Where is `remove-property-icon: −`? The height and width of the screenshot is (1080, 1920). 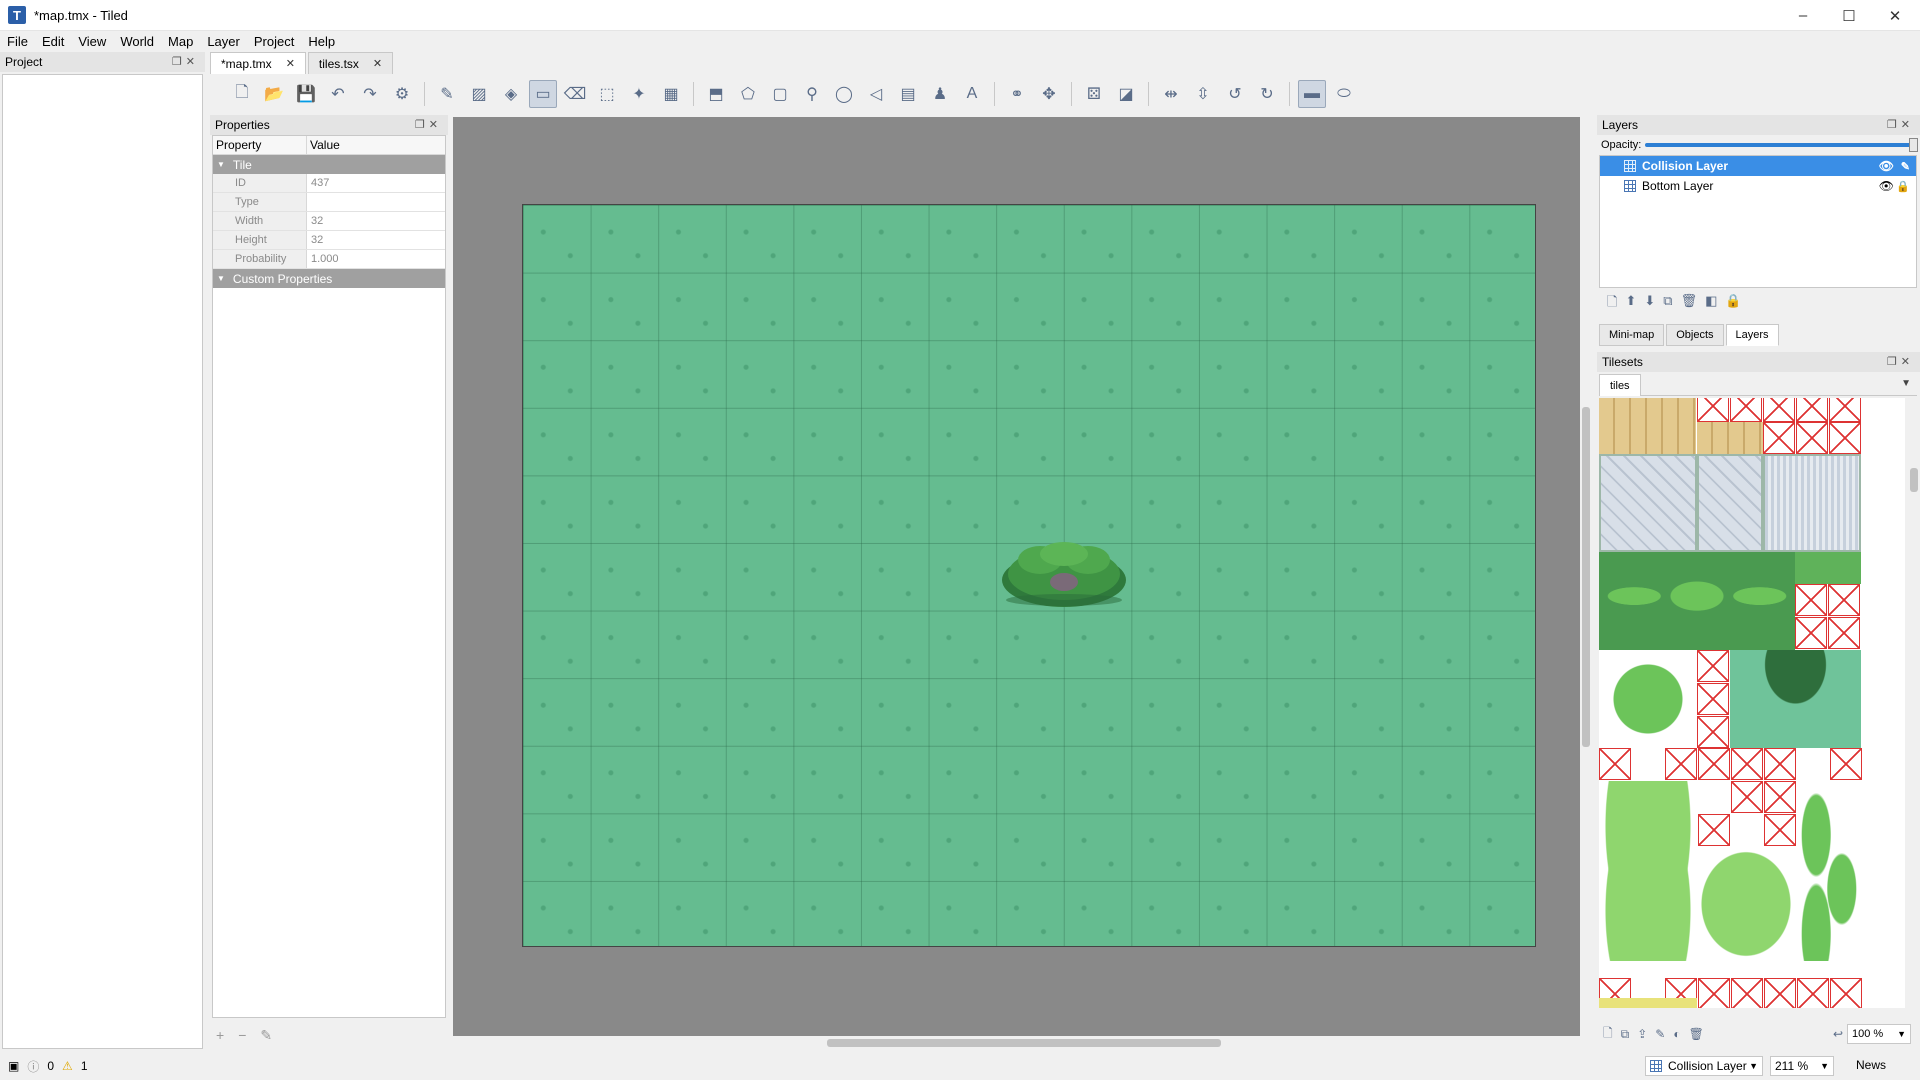 remove-property-icon: − is located at coordinates (242, 1035).